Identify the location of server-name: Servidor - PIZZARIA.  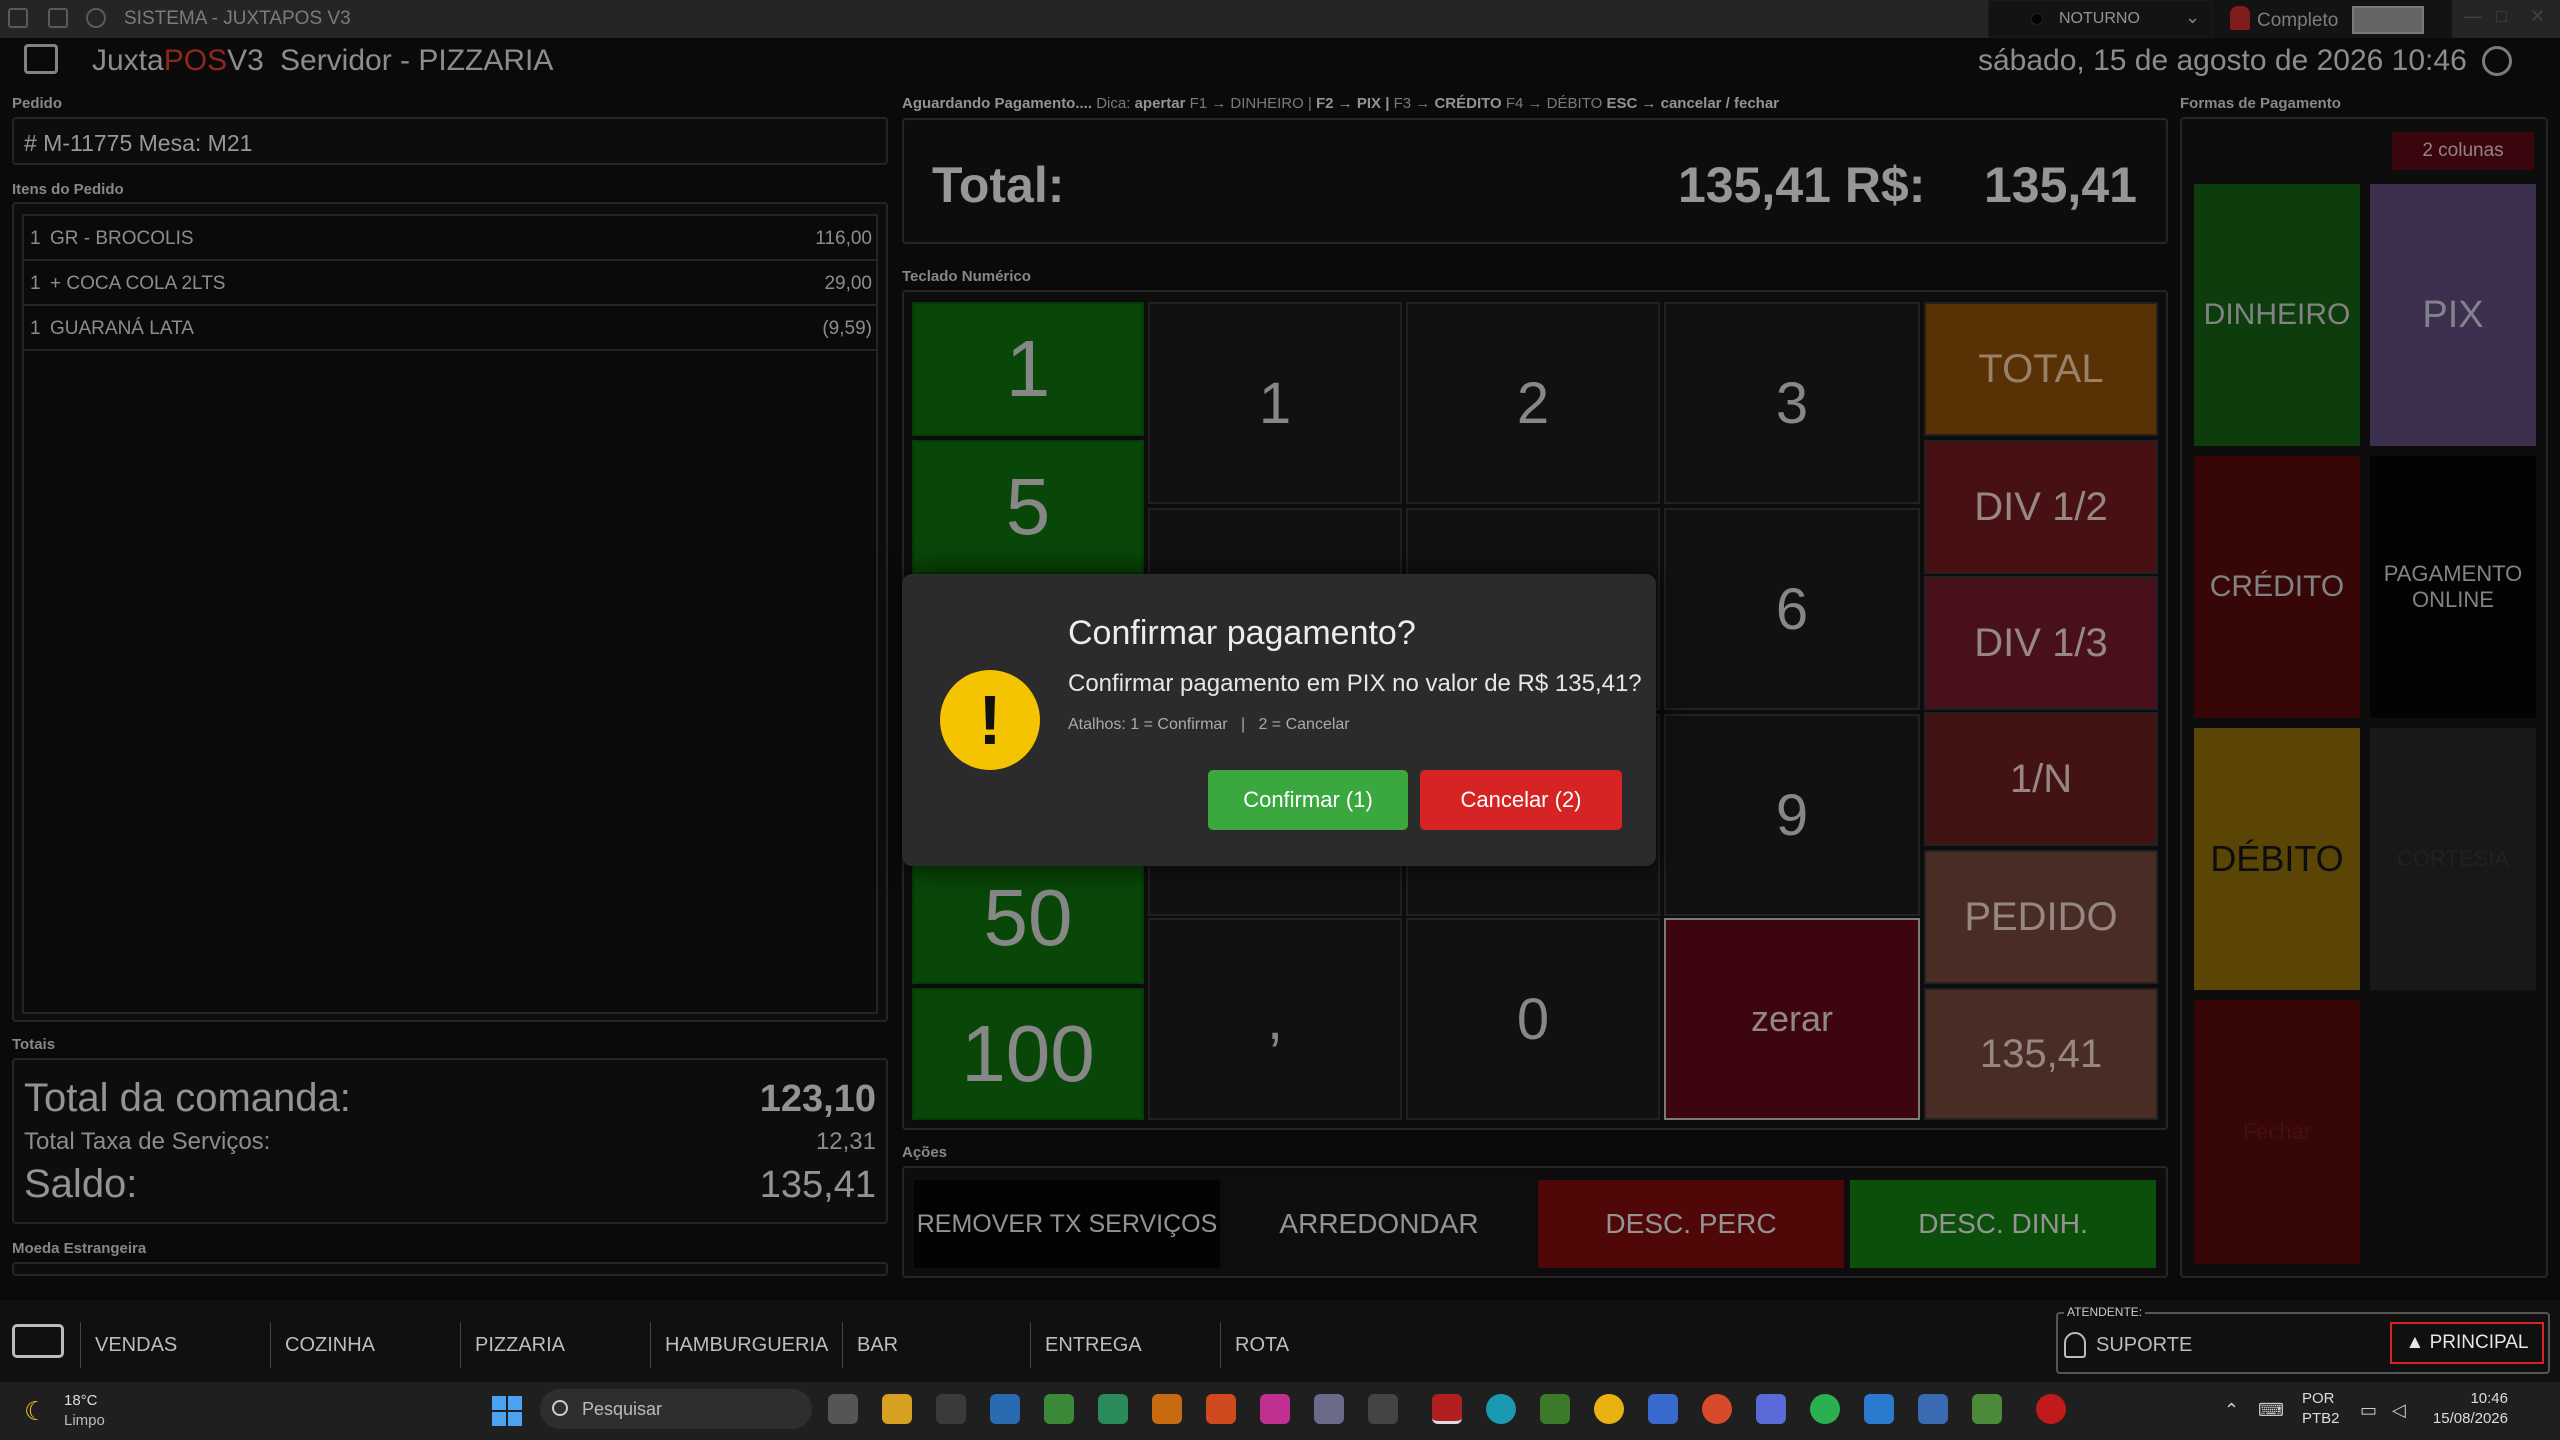
(417, 60).